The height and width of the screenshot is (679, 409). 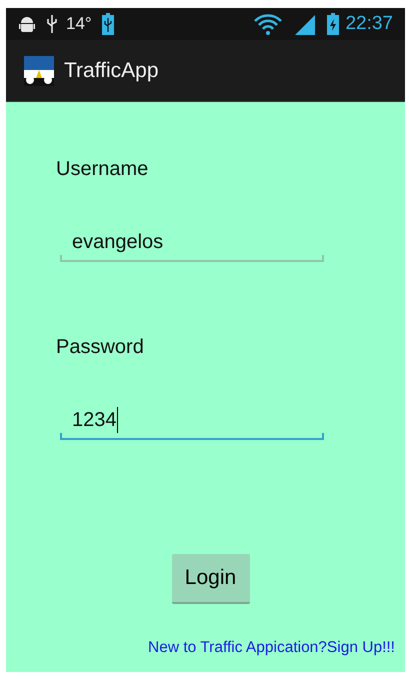 What do you see at coordinates (39, 71) in the screenshot?
I see `app-icon` at bounding box center [39, 71].